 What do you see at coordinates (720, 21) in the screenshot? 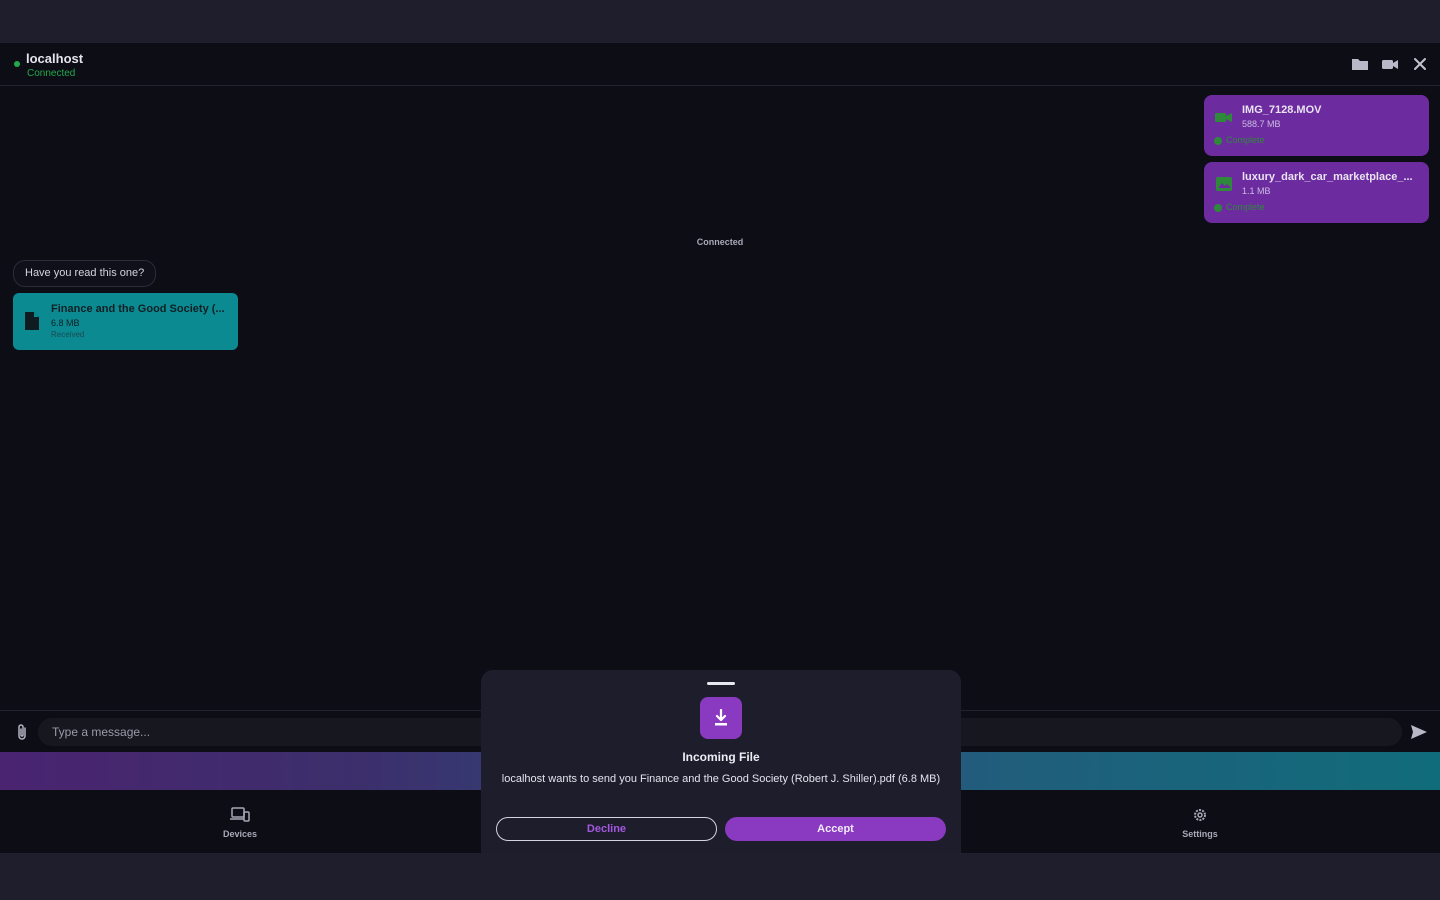
I see `window-top-bar` at bounding box center [720, 21].